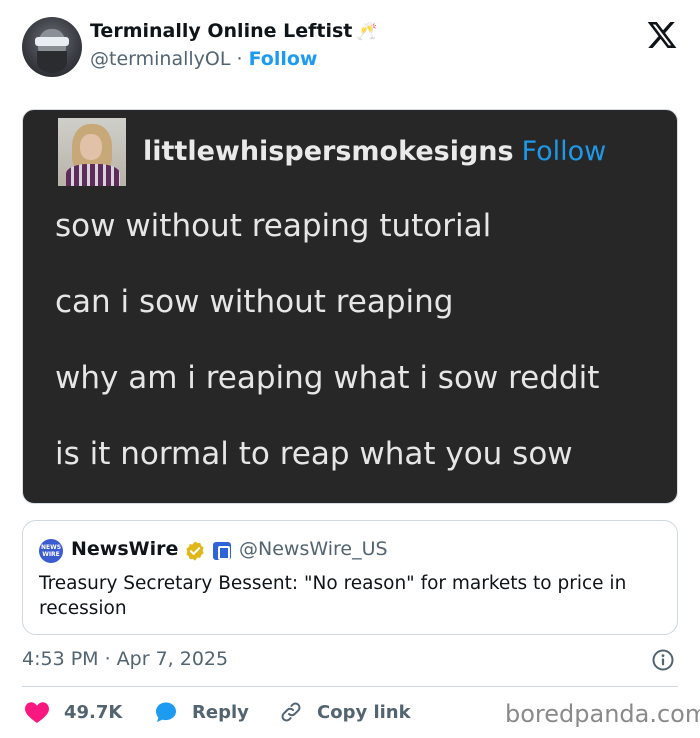  What do you see at coordinates (222, 551) in the screenshot?
I see `affiliate-badge-icon` at bounding box center [222, 551].